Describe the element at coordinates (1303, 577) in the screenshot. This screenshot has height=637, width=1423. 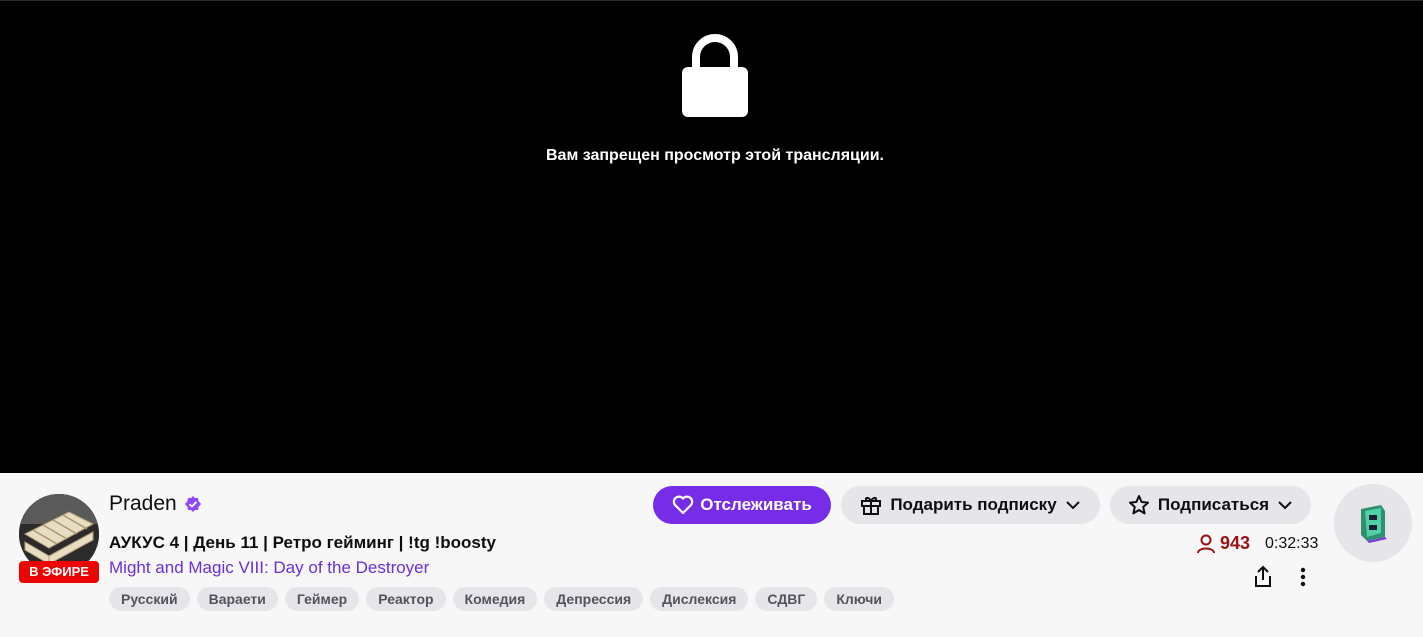
I see `more-options-icon` at that location.